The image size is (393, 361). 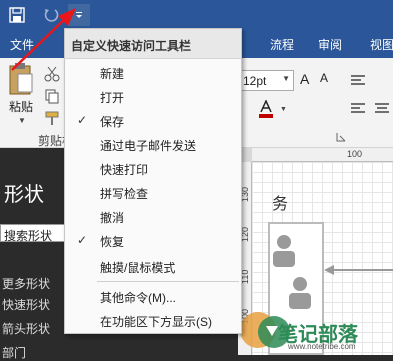 What do you see at coordinates (112, 218) in the screenshot?
I see `menu-item-label: 撤消` at bounding box center [112, 218].